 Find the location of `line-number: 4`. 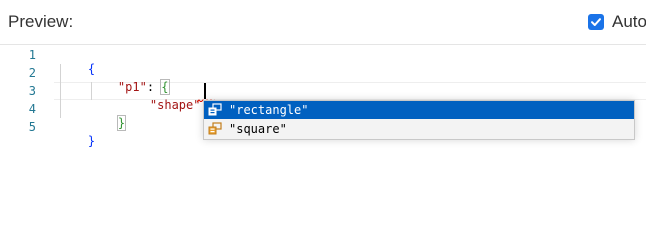

line-number: 4 is located at coordinates (32, 109).